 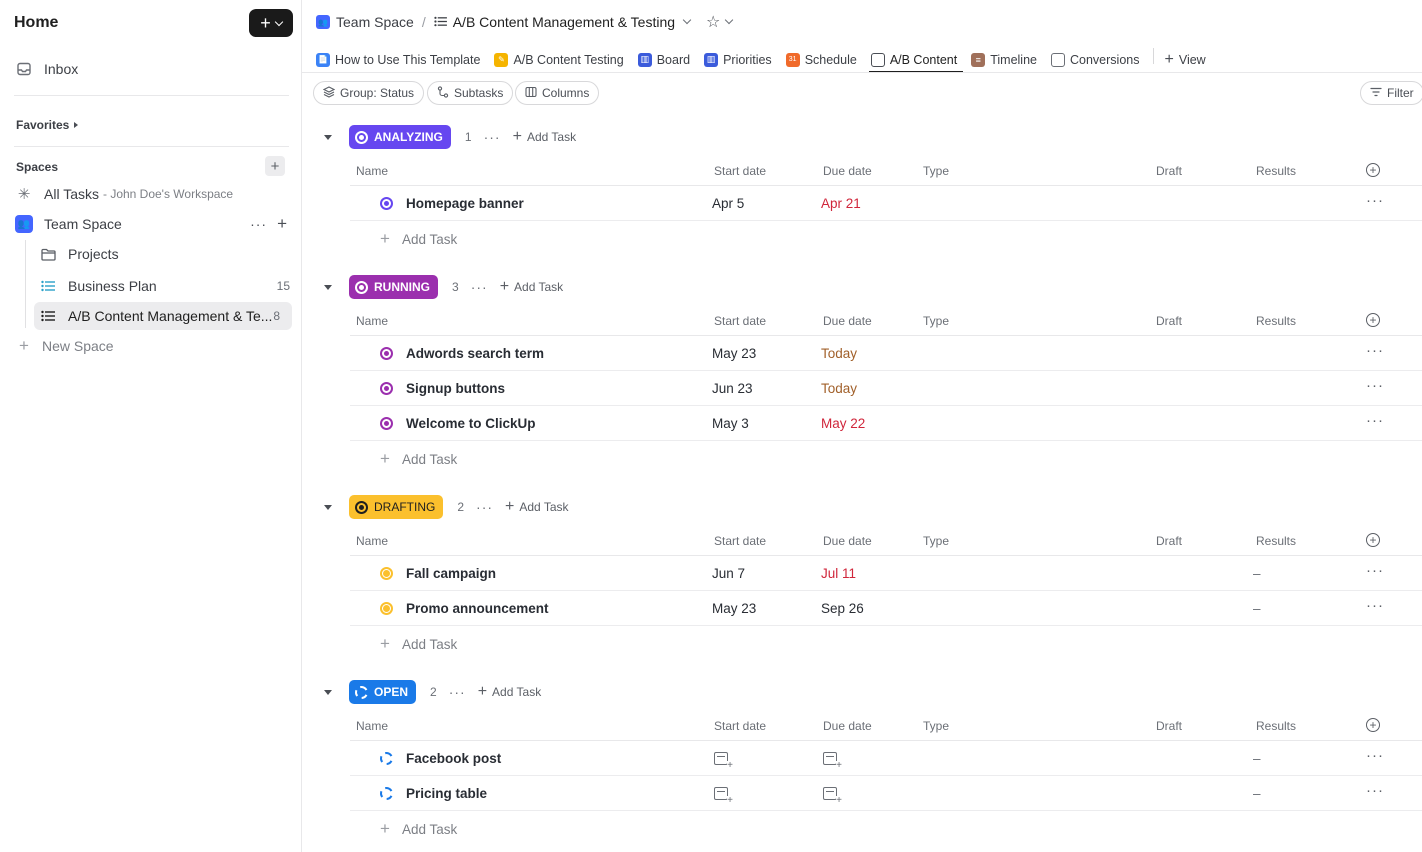 What do you see at coordinates (1391, 93) in the screenshot?
I see `filter-button: Filter` at bounding box center [1391, 93].